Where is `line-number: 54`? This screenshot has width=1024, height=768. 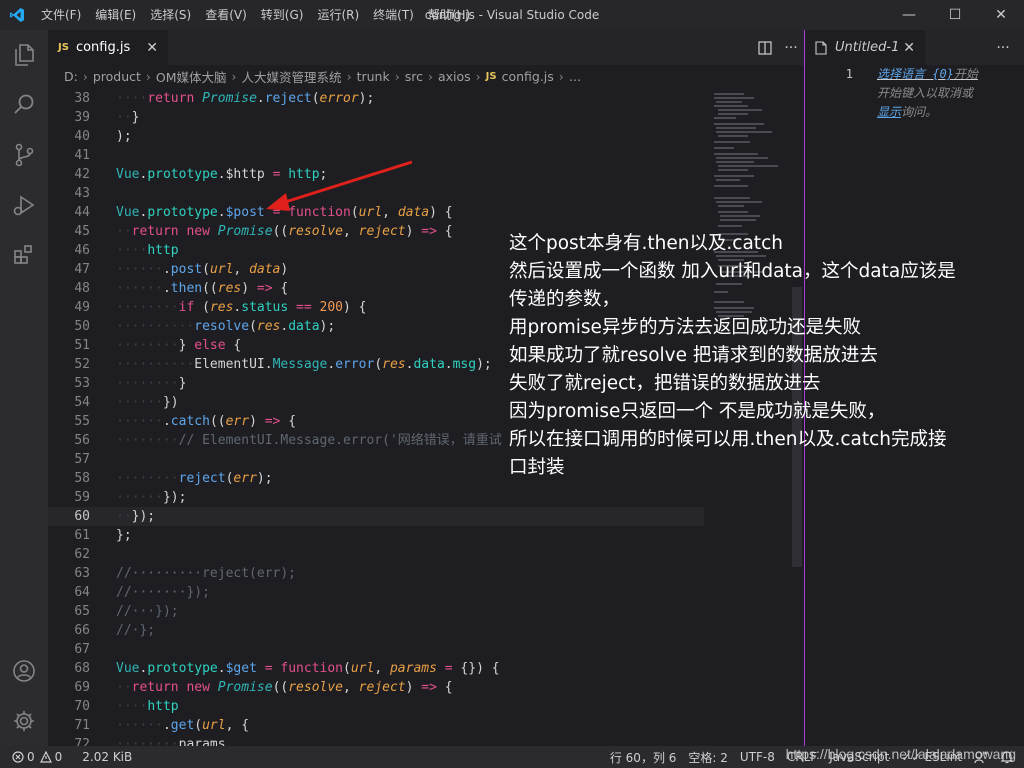
line-number: 54 is located at coordinates (82, 402).